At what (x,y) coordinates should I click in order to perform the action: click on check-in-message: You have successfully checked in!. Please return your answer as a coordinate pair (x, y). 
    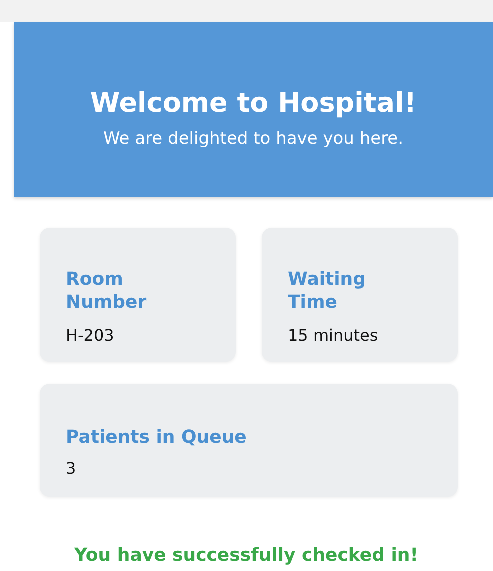
    Looking at the image, I should click on (246, 555).